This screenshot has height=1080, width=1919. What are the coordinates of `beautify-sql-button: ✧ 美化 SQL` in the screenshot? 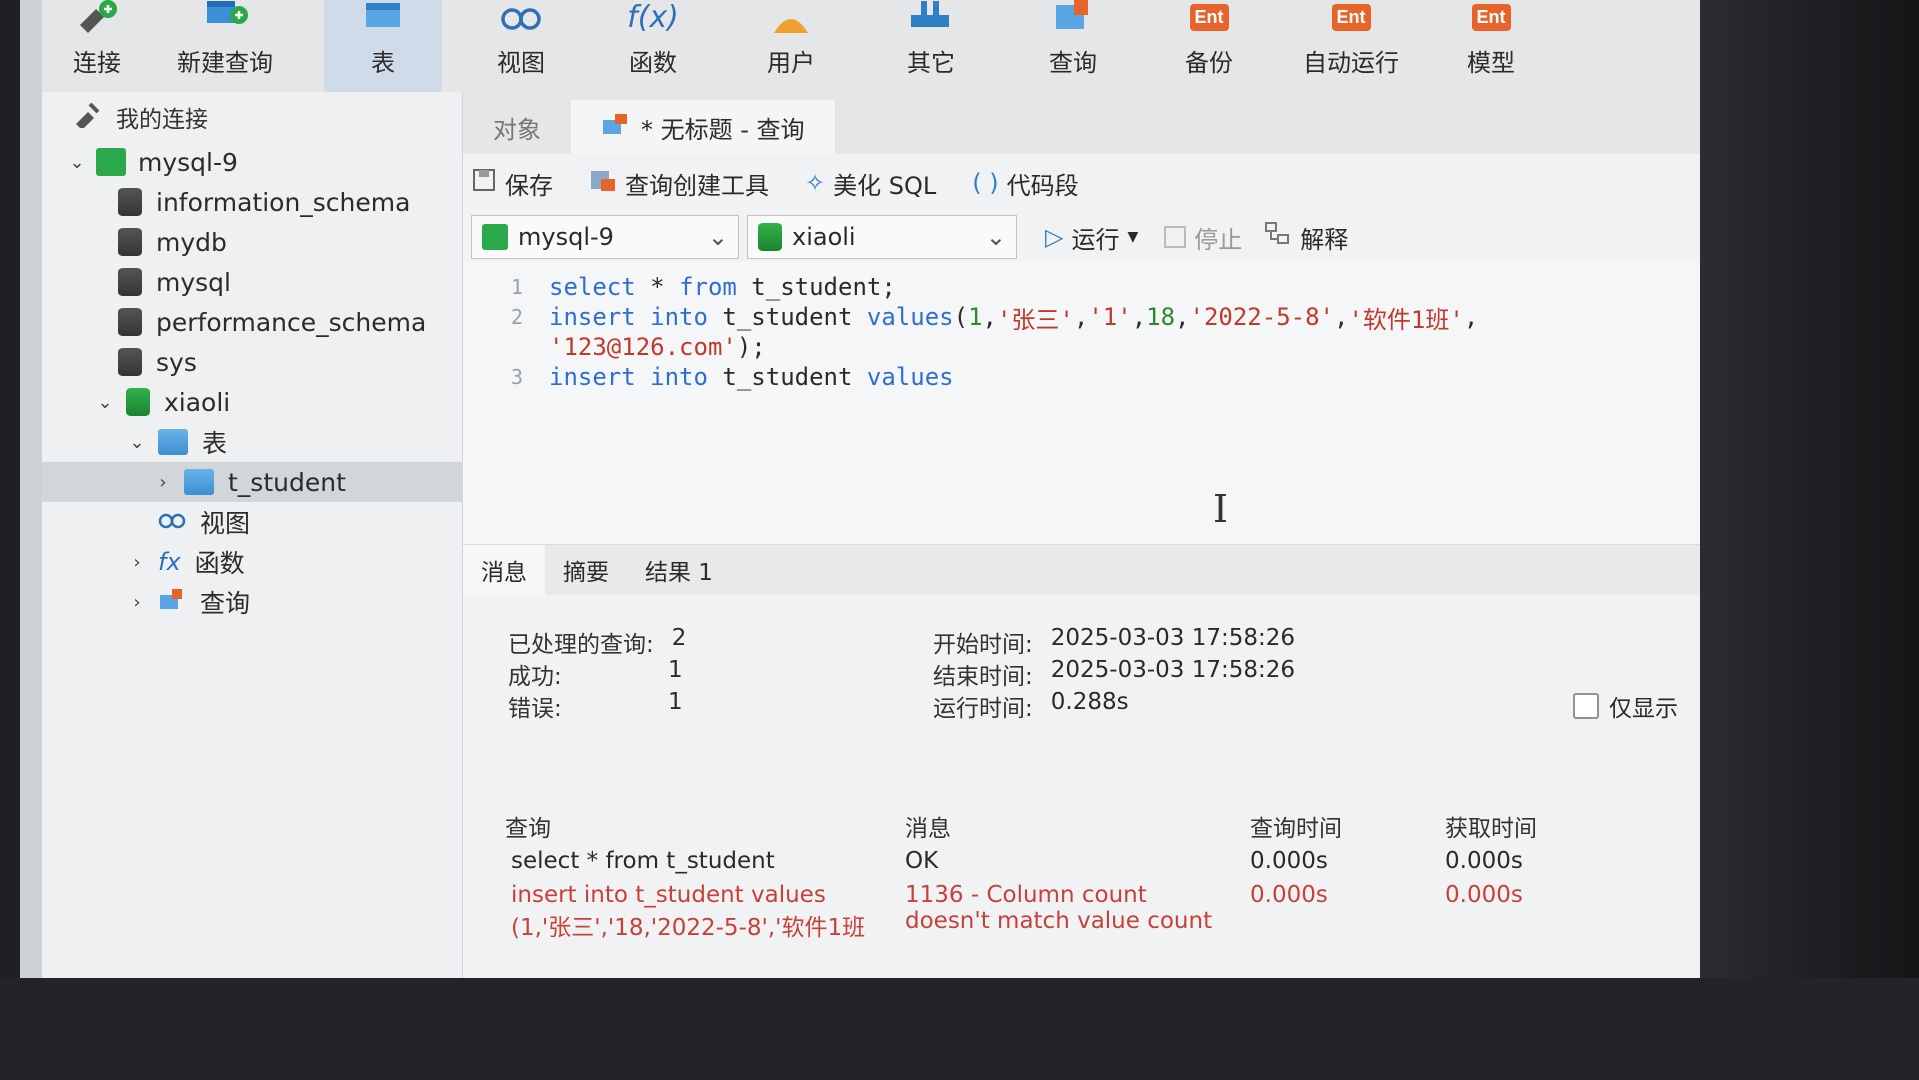 It's located at (870, 183).